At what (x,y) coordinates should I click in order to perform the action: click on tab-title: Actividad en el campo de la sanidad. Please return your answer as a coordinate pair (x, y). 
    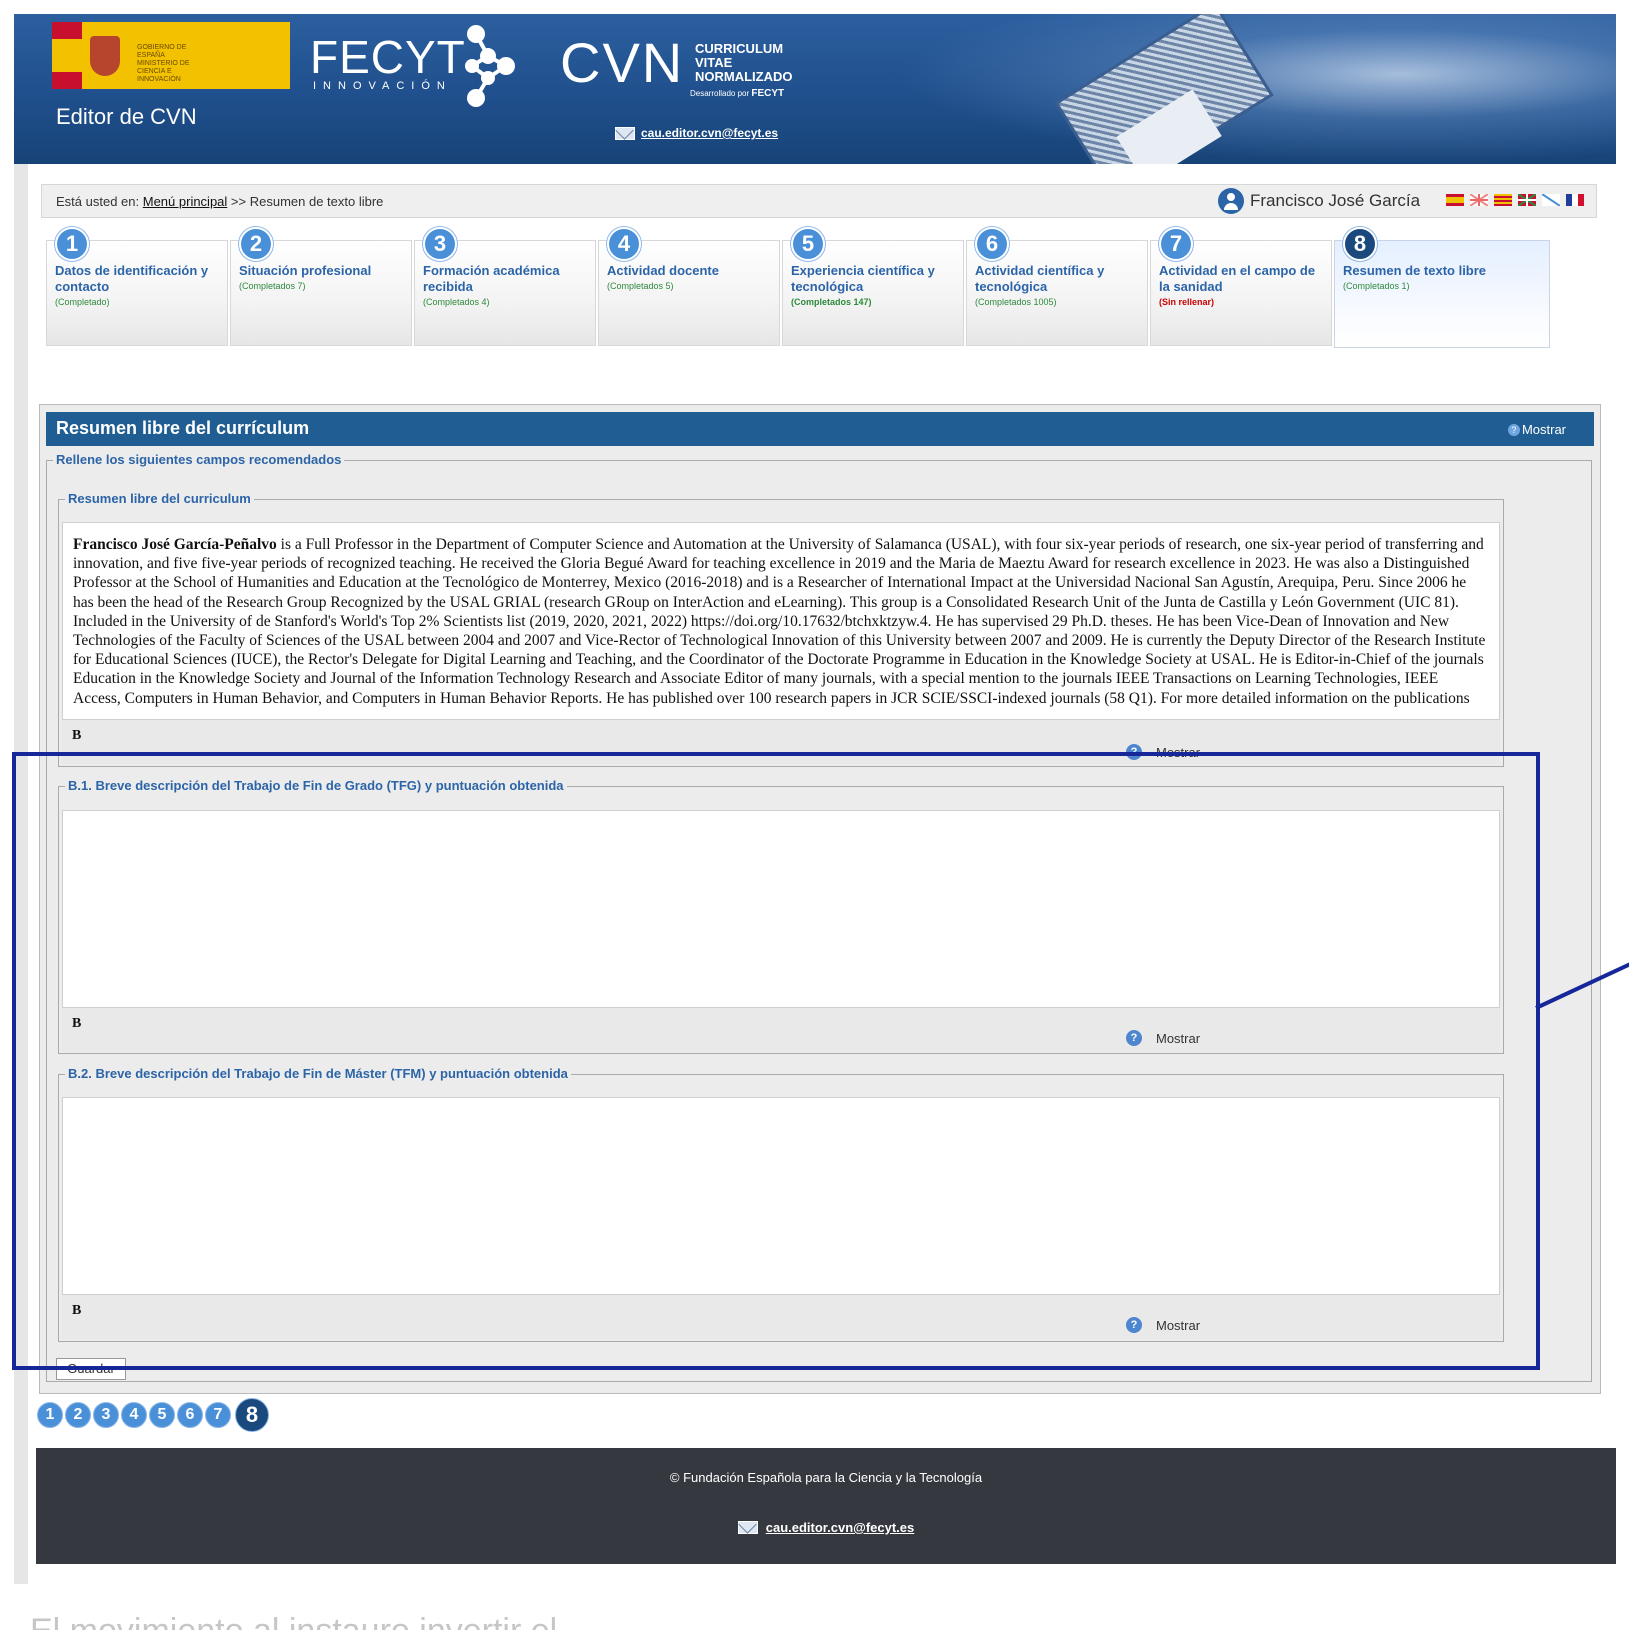
    Looking at the image, I should click on (1237, 278).